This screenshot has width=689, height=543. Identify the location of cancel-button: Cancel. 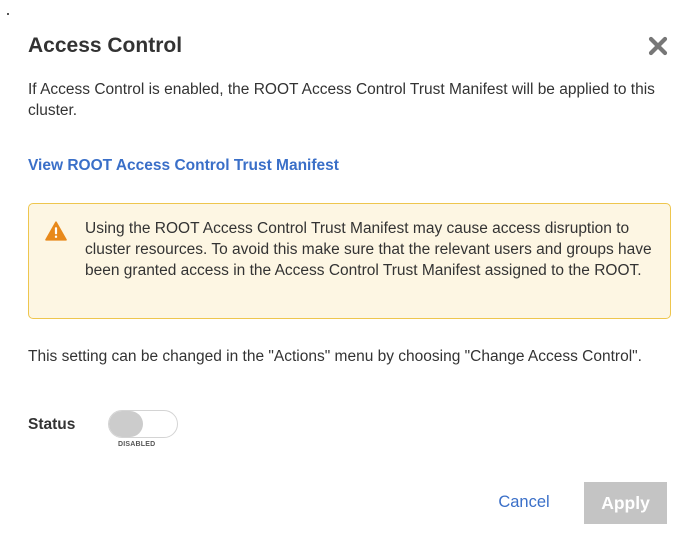
(524, 502).